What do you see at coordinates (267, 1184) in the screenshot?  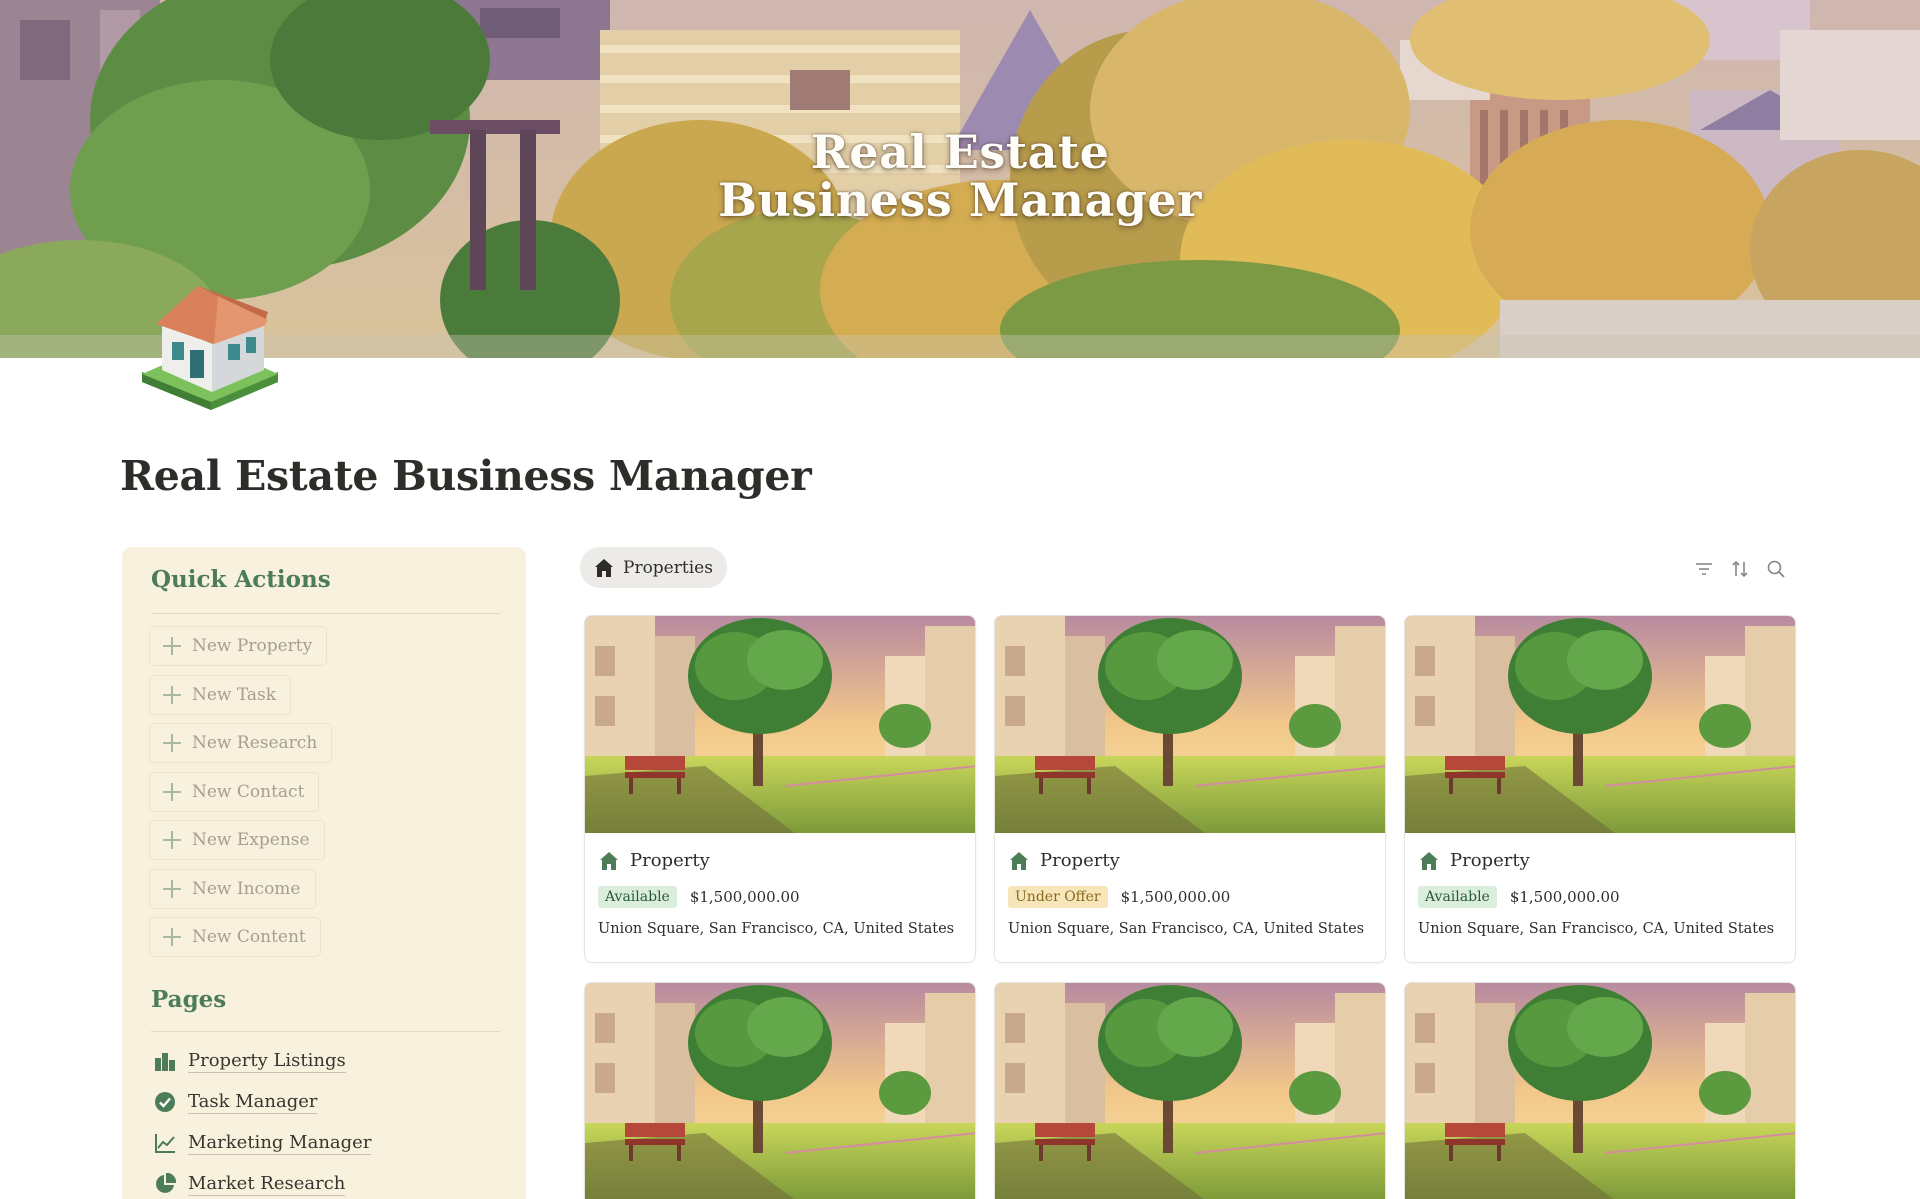 I see `page-link-label: Market Research` at bounding box center [267, 1184].